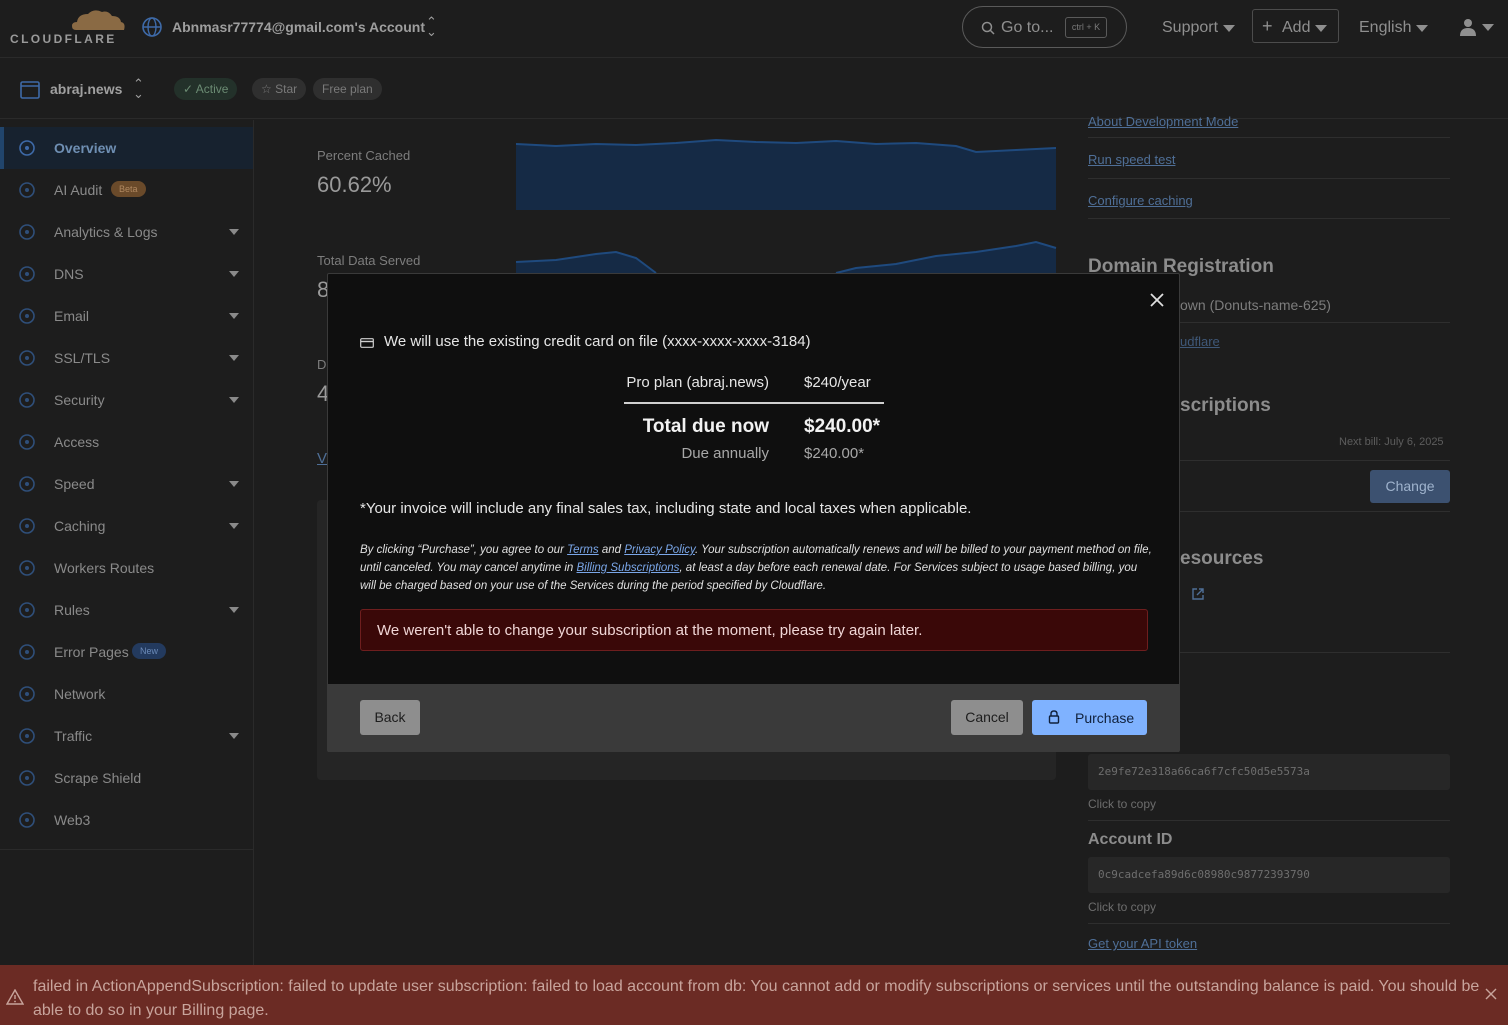  Describe the element at coordinates (126, 484) in the screenshot. I see `sidebar-item-speed: Speed` at that location.